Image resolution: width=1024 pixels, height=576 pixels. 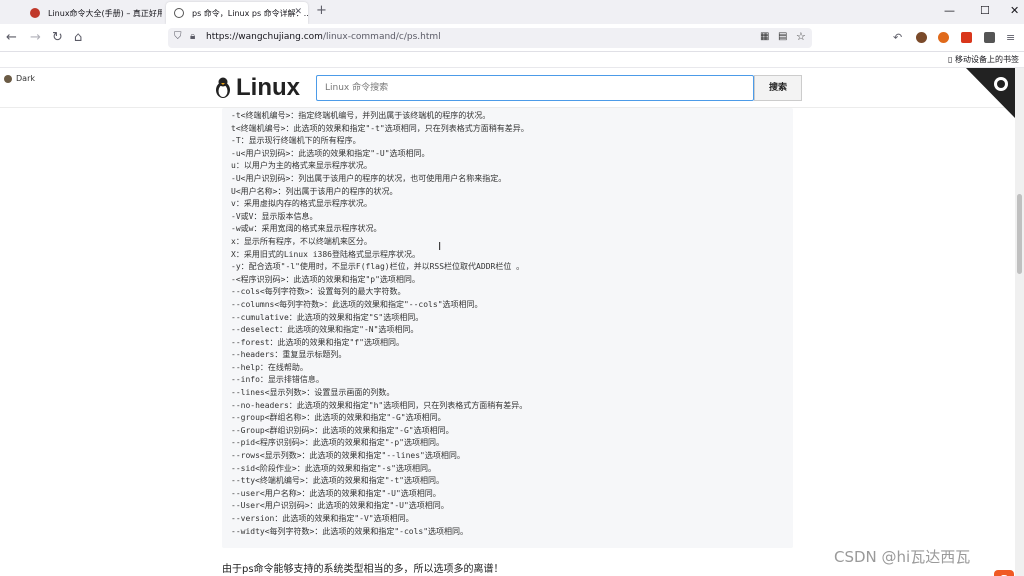 What do you see at coordinates (8, 78) in the screenshot?
I see `dark-mode-dot-icon` at bounding box center [8, 78].